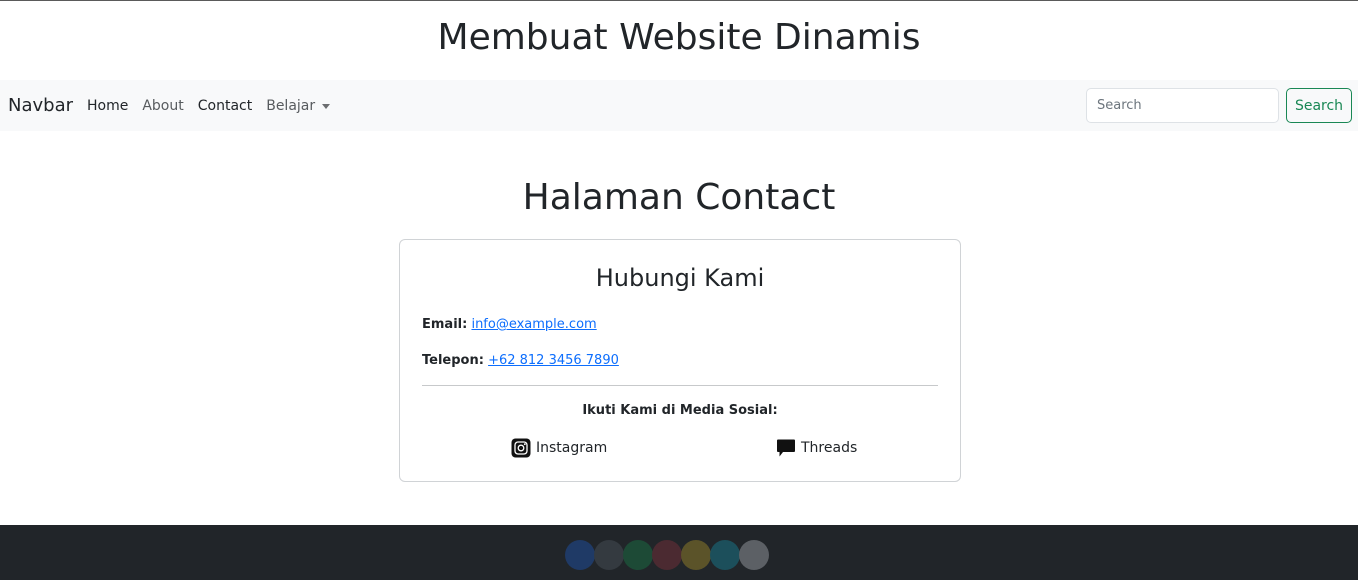  What do you see at coordinates (291, 106) in the screenshot?
I see `nav-item-belajar-label: Belajar` at bounding box center [291, 106].